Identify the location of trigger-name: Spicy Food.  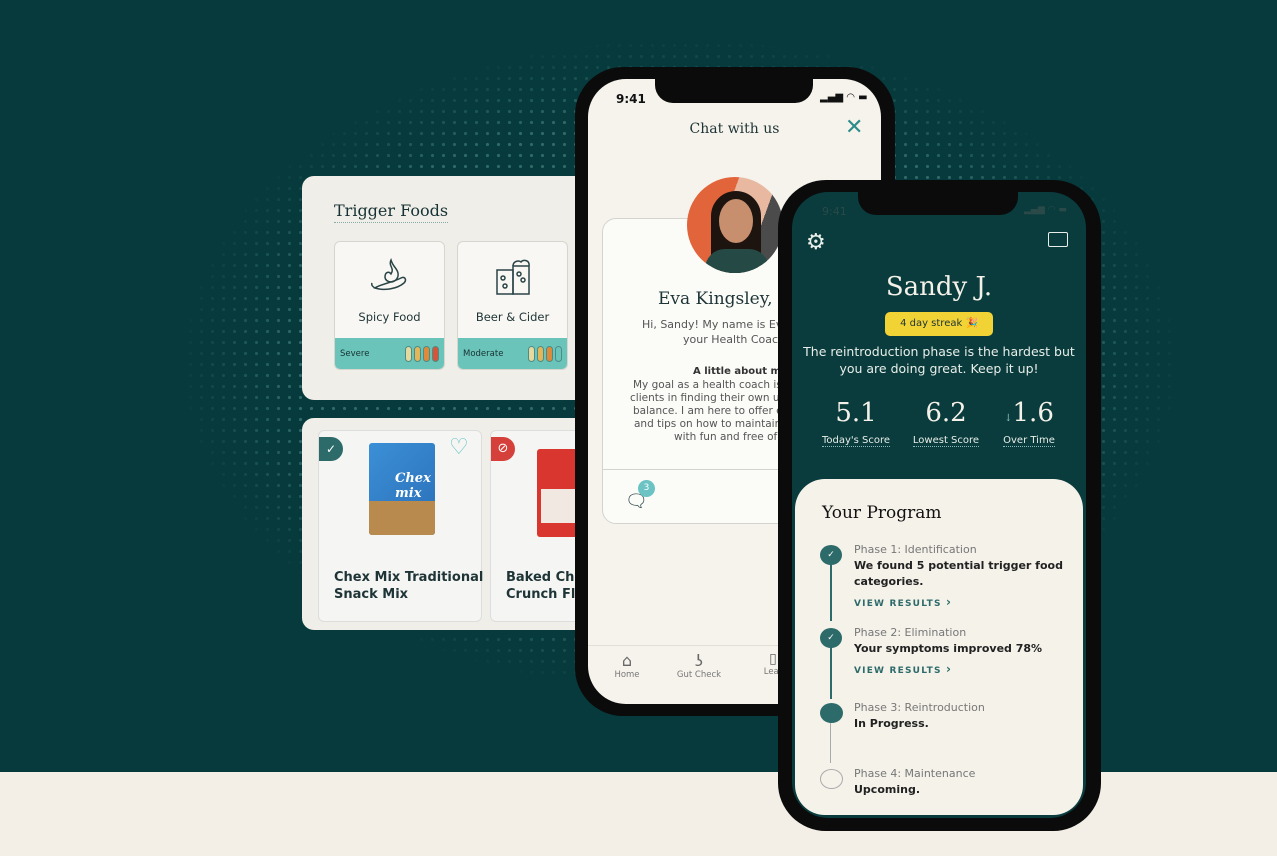
(389, 317).